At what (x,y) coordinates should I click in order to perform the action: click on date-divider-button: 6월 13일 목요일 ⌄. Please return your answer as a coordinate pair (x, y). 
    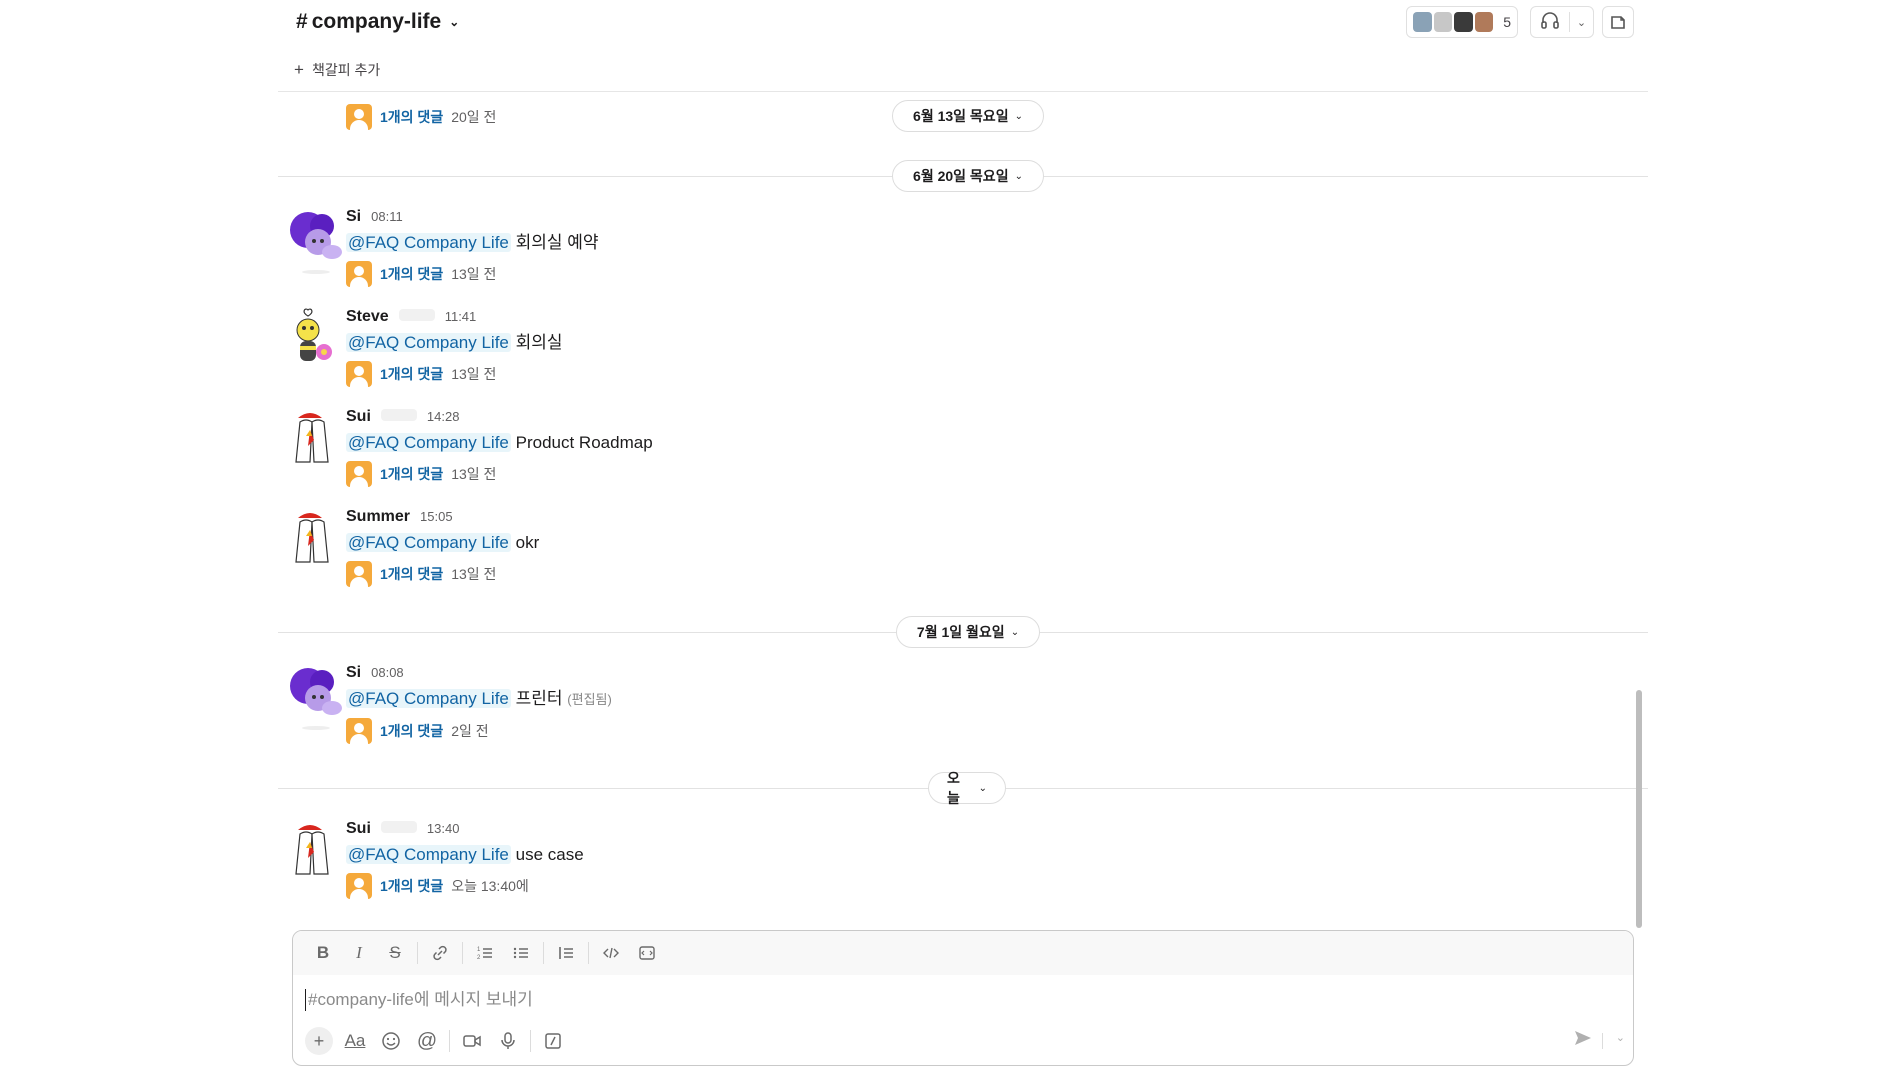
    Looking at the image, I should click on (968, 116).